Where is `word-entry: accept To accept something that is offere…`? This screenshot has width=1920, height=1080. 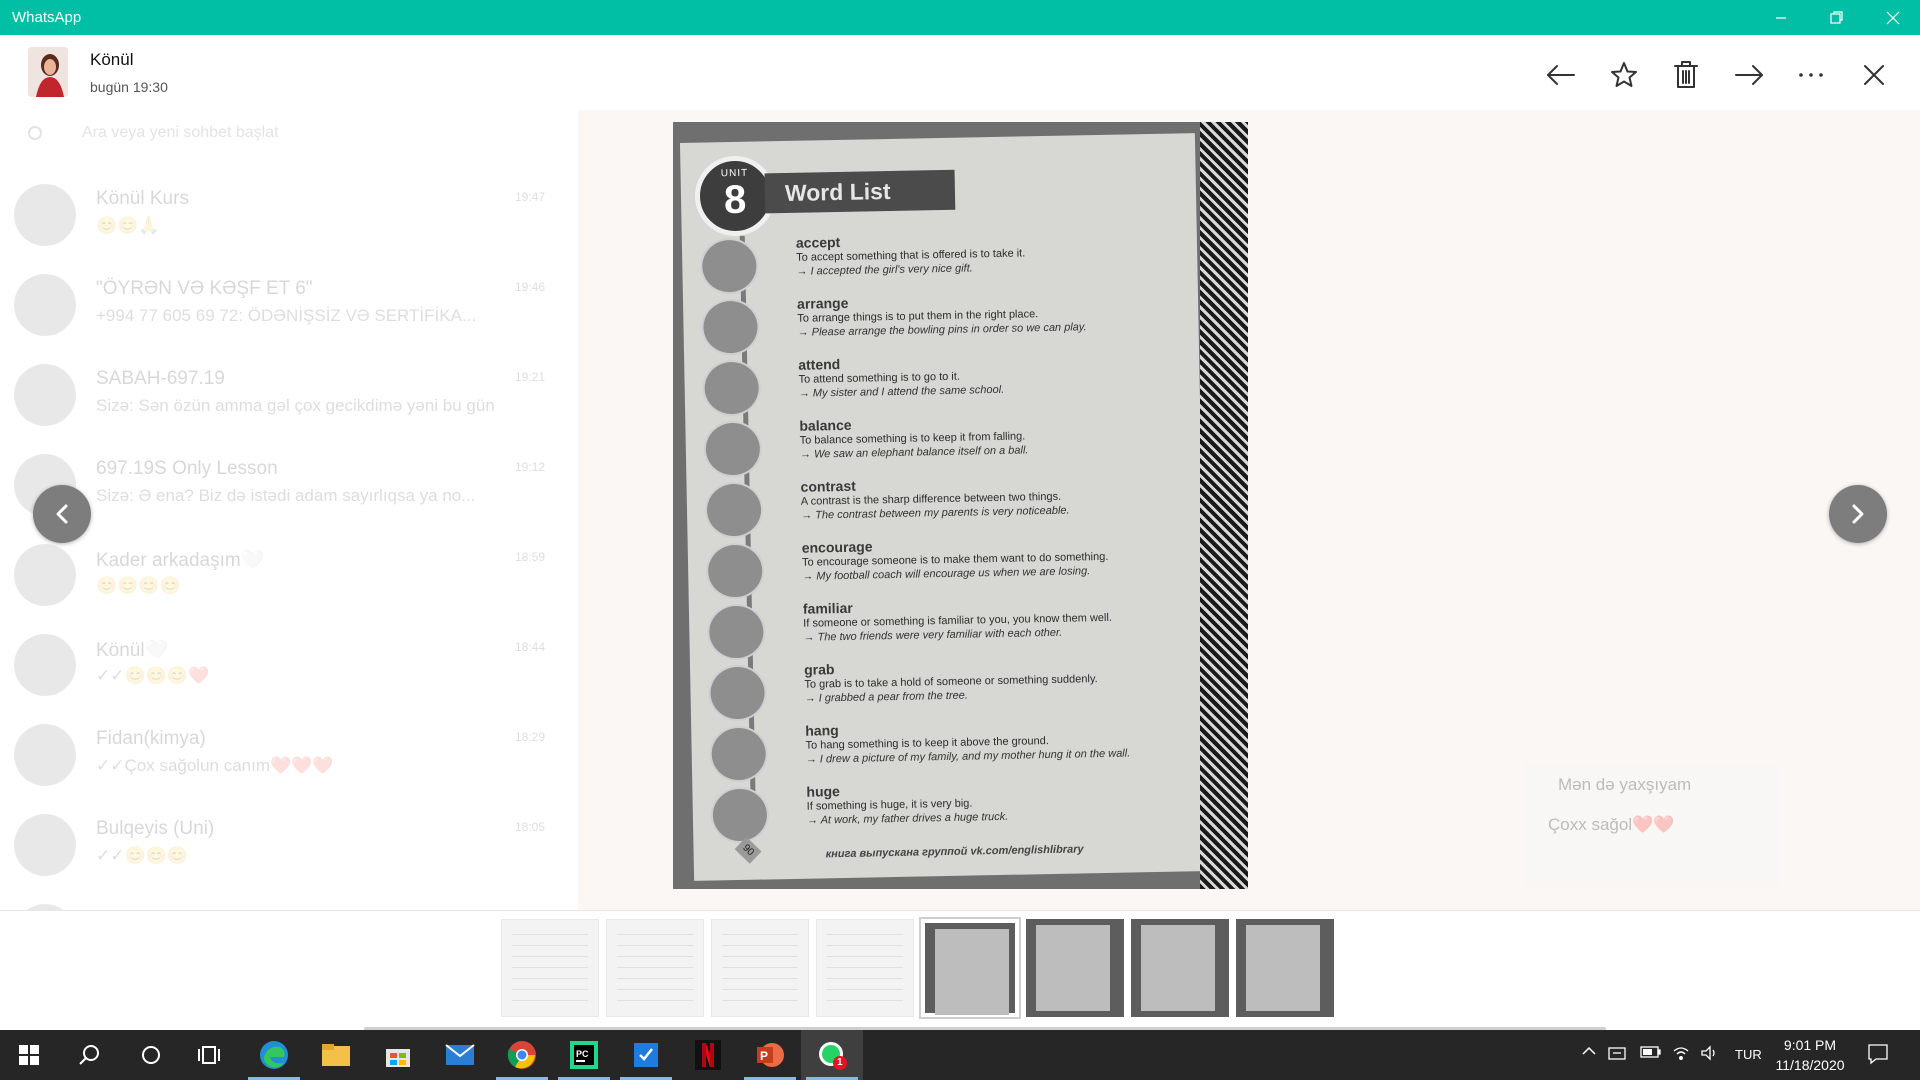 word-entry: accept To accept something that is offere… is located at coordinates (940, 261).